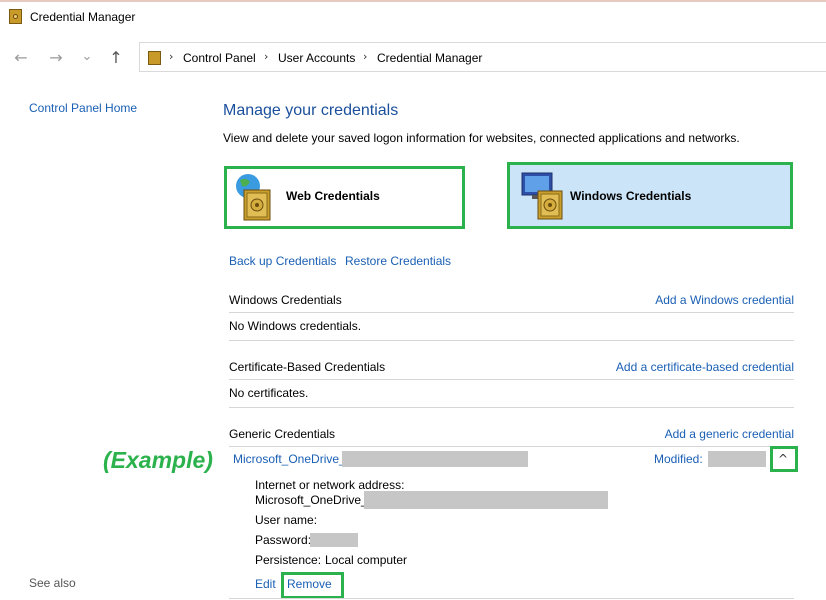 The width and height of the screenshot is (826, 600). Describe the element at coordinates (312, 585) in the screenshot. I see `remove-highlight` at that location.